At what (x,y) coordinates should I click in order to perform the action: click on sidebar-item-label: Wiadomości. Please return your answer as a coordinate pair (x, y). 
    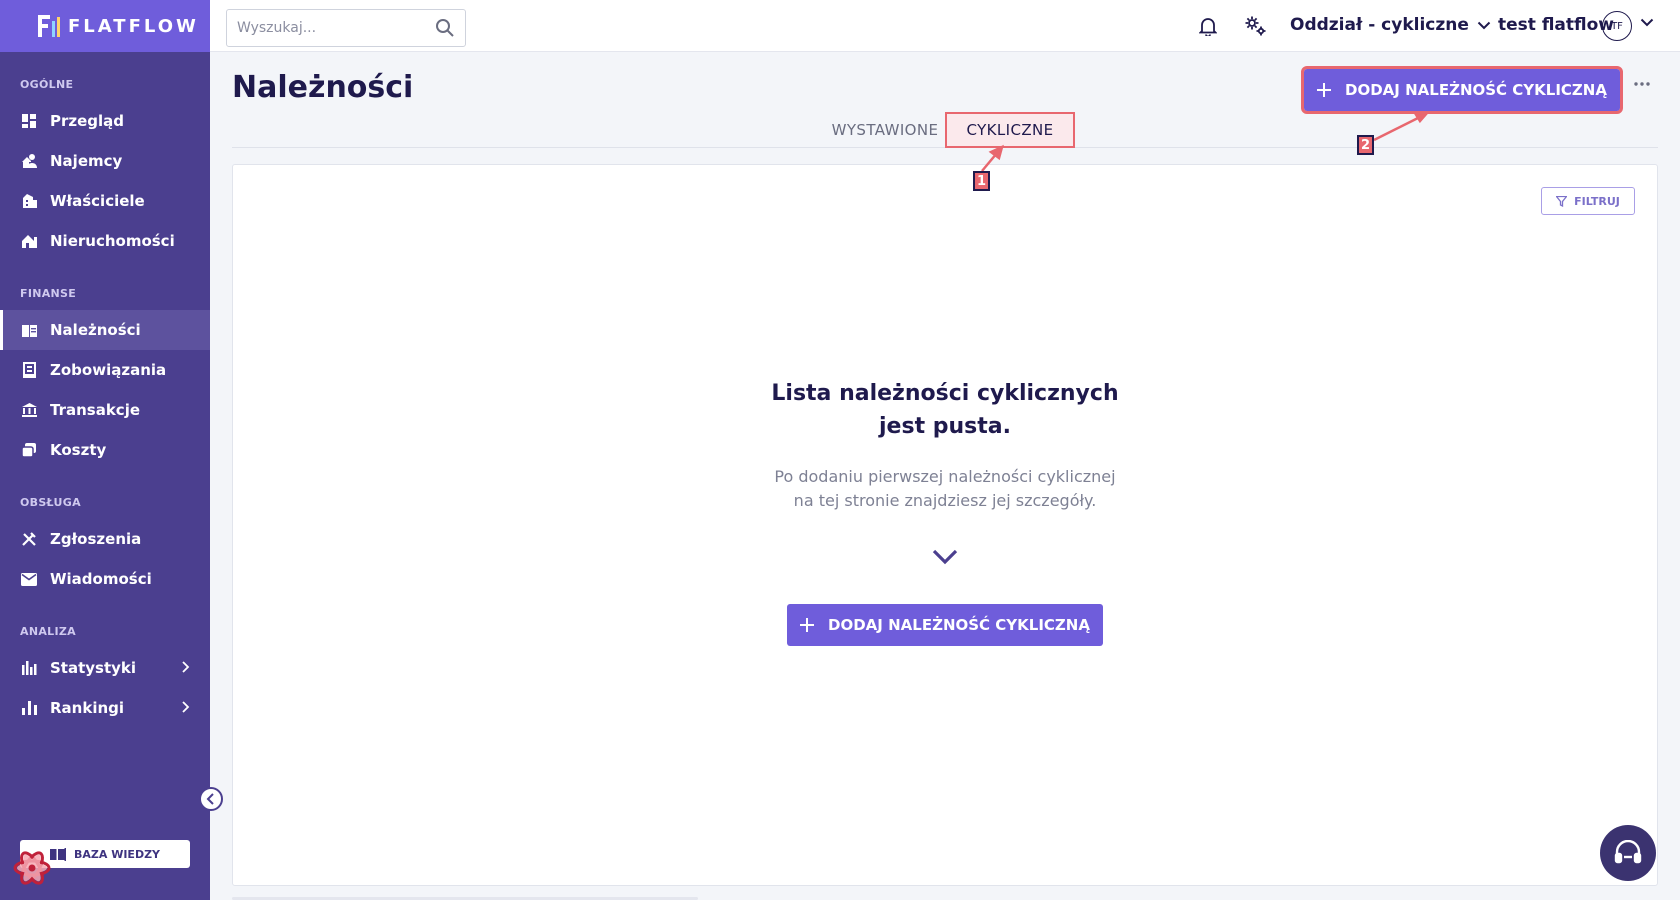
    Looking at the image, I should click on (101, 579).